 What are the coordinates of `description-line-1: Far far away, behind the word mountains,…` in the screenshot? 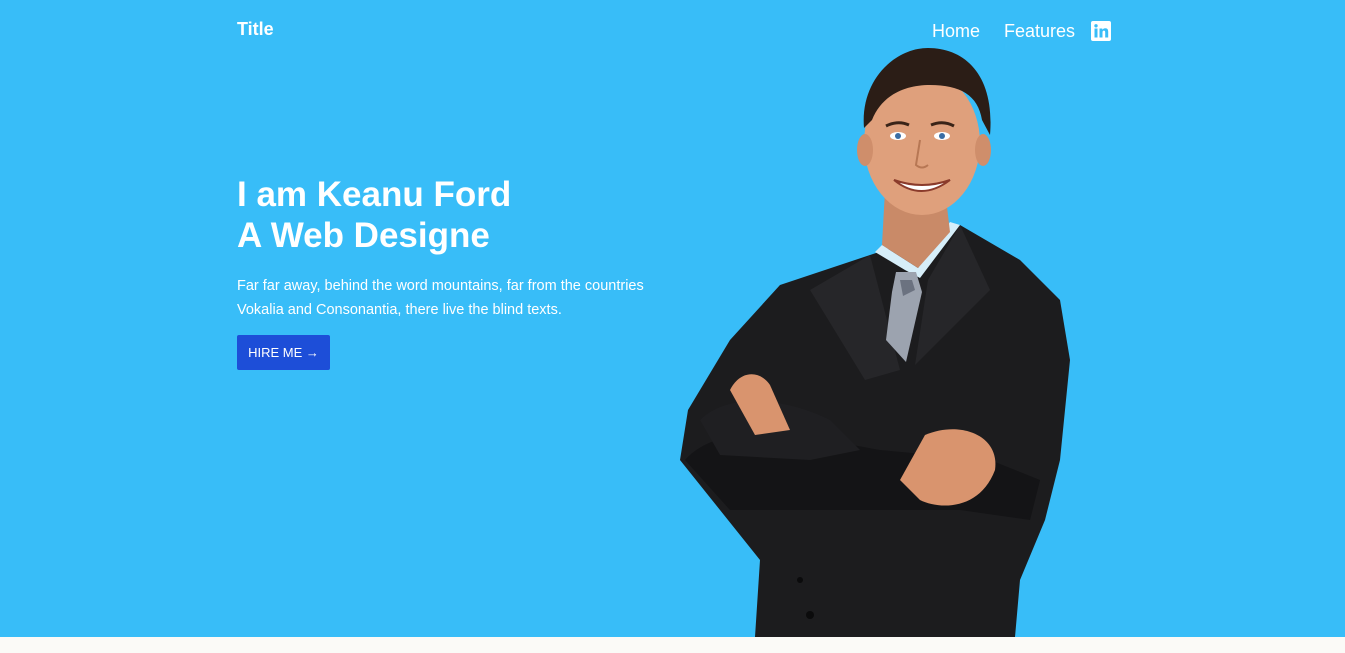 It's located at (440, 286).